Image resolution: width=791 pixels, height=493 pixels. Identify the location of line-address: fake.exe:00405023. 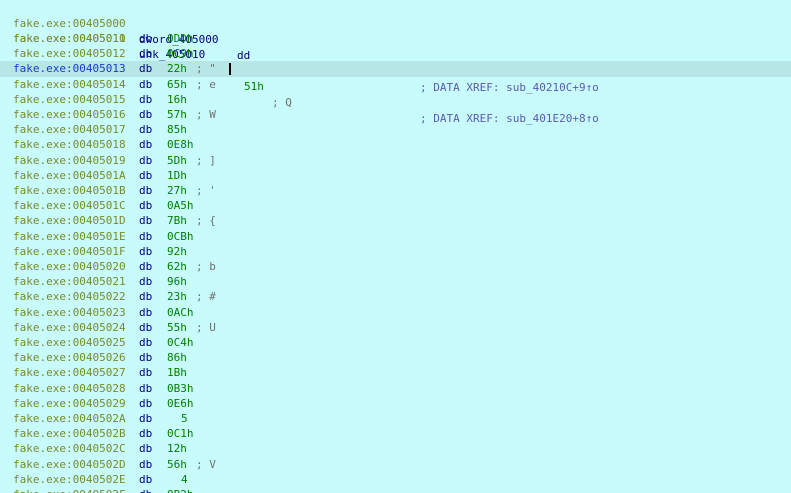
(69, 312).